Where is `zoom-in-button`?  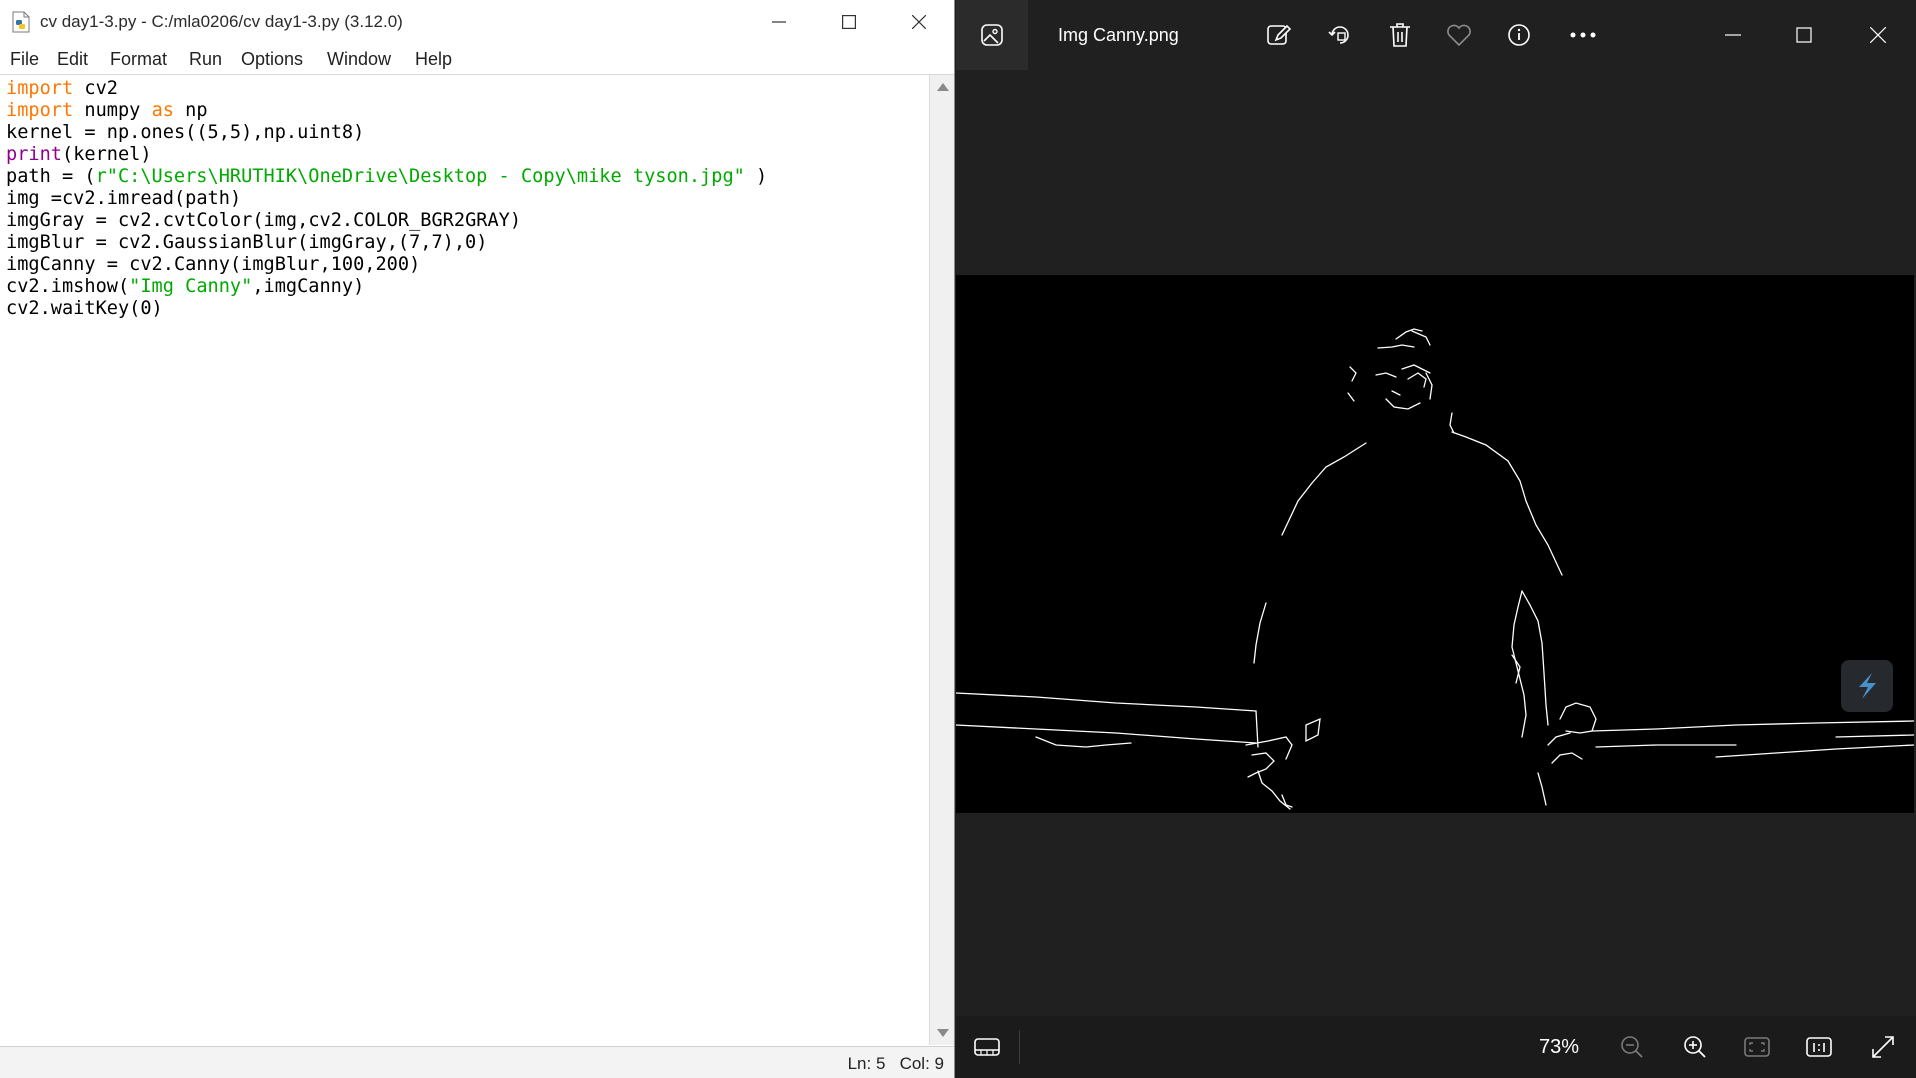
zoom-in-button is located at coordinates (1695, 1047).